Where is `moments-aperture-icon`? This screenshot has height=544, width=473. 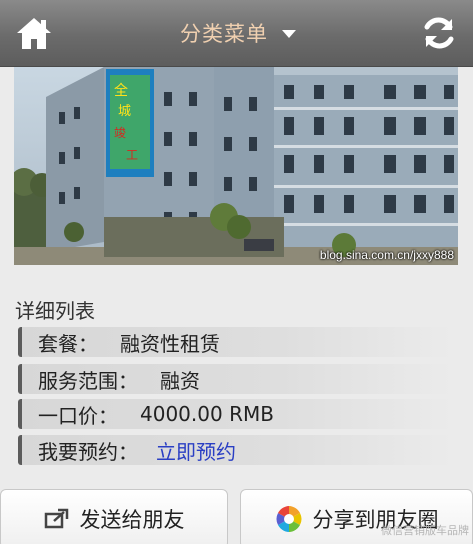 moments-aperture-icon is located at coordinates (288, 519).